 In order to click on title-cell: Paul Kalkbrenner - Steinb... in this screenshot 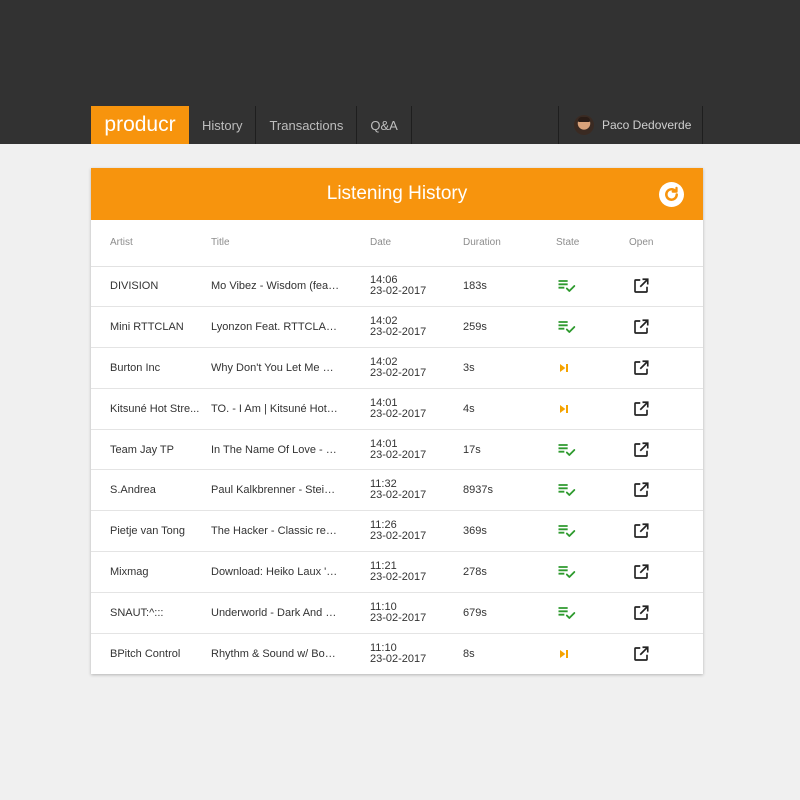, I will do `click(290, 490)`.